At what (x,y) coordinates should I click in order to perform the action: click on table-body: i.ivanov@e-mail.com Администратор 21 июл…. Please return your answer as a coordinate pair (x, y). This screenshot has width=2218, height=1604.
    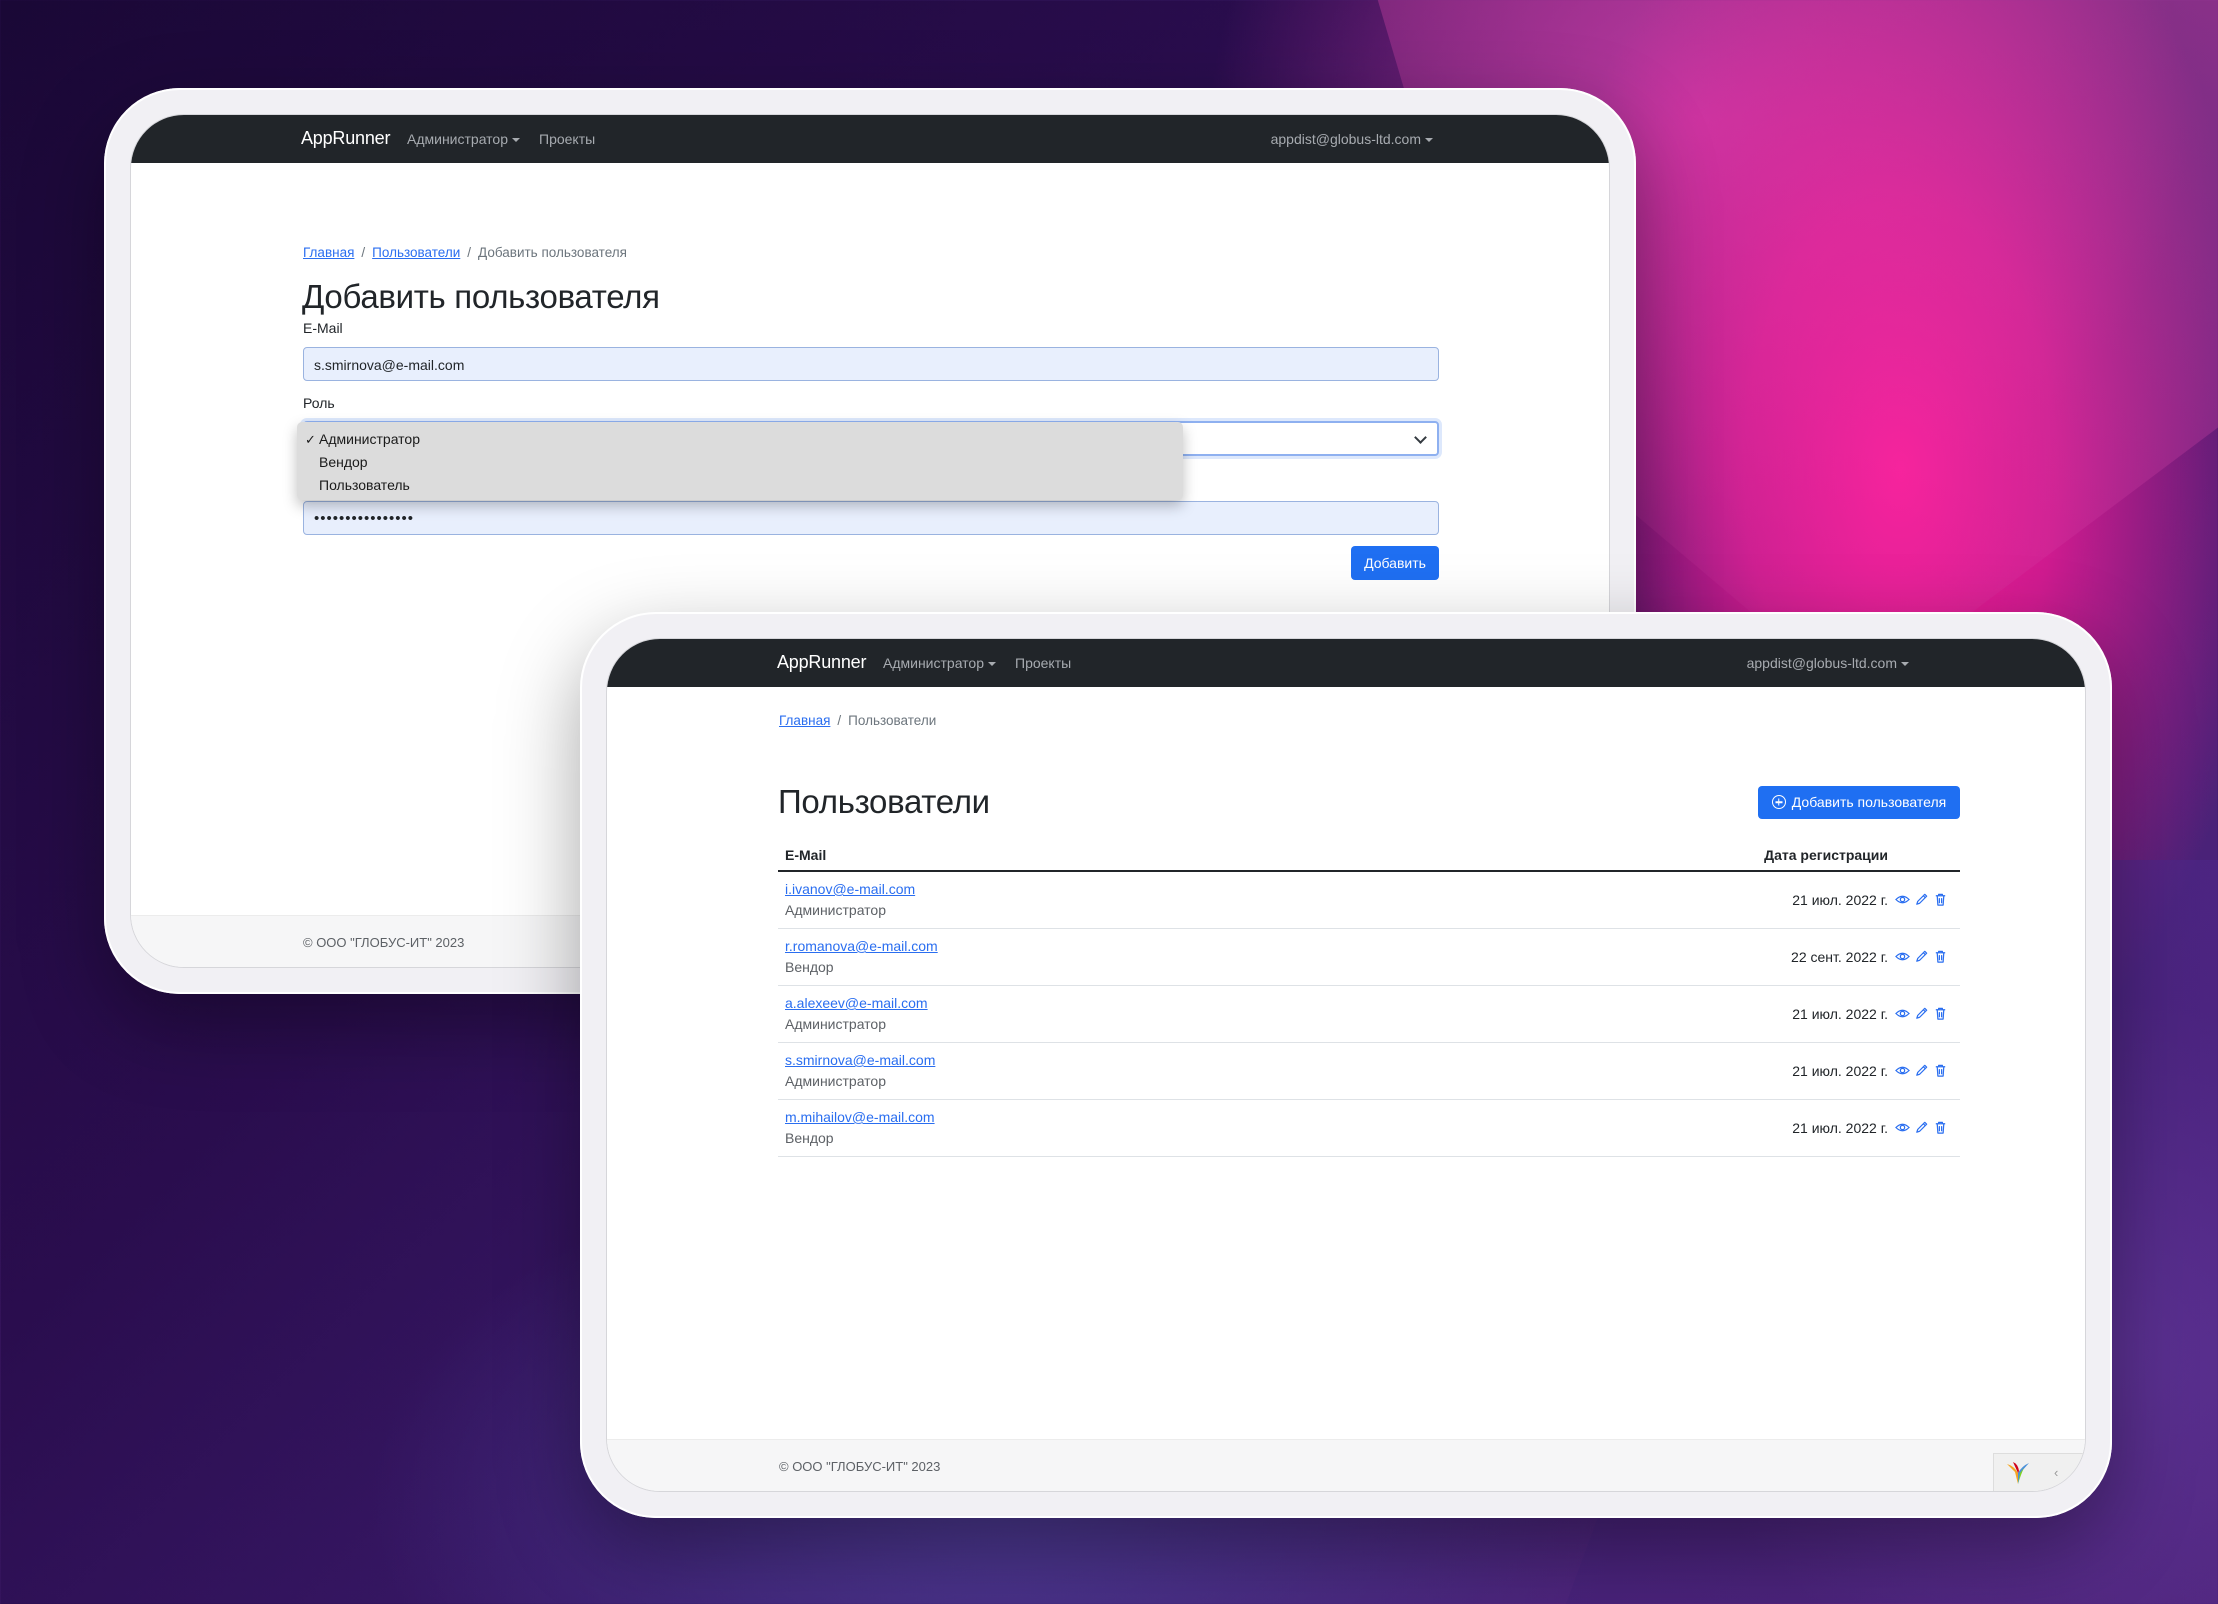
    Looking at the image, I should click on (1369, 1014).